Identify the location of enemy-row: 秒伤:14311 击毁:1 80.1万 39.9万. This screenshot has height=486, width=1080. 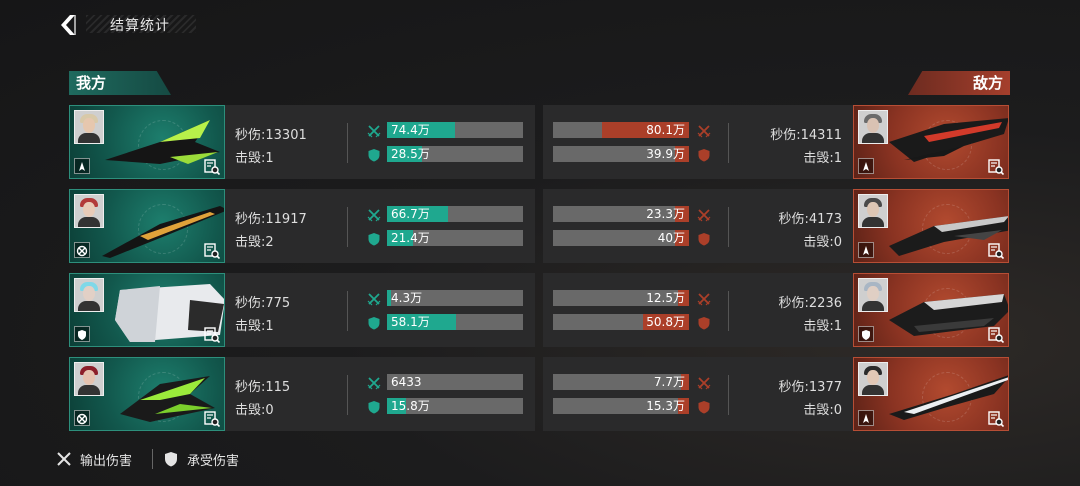
(776, 142).